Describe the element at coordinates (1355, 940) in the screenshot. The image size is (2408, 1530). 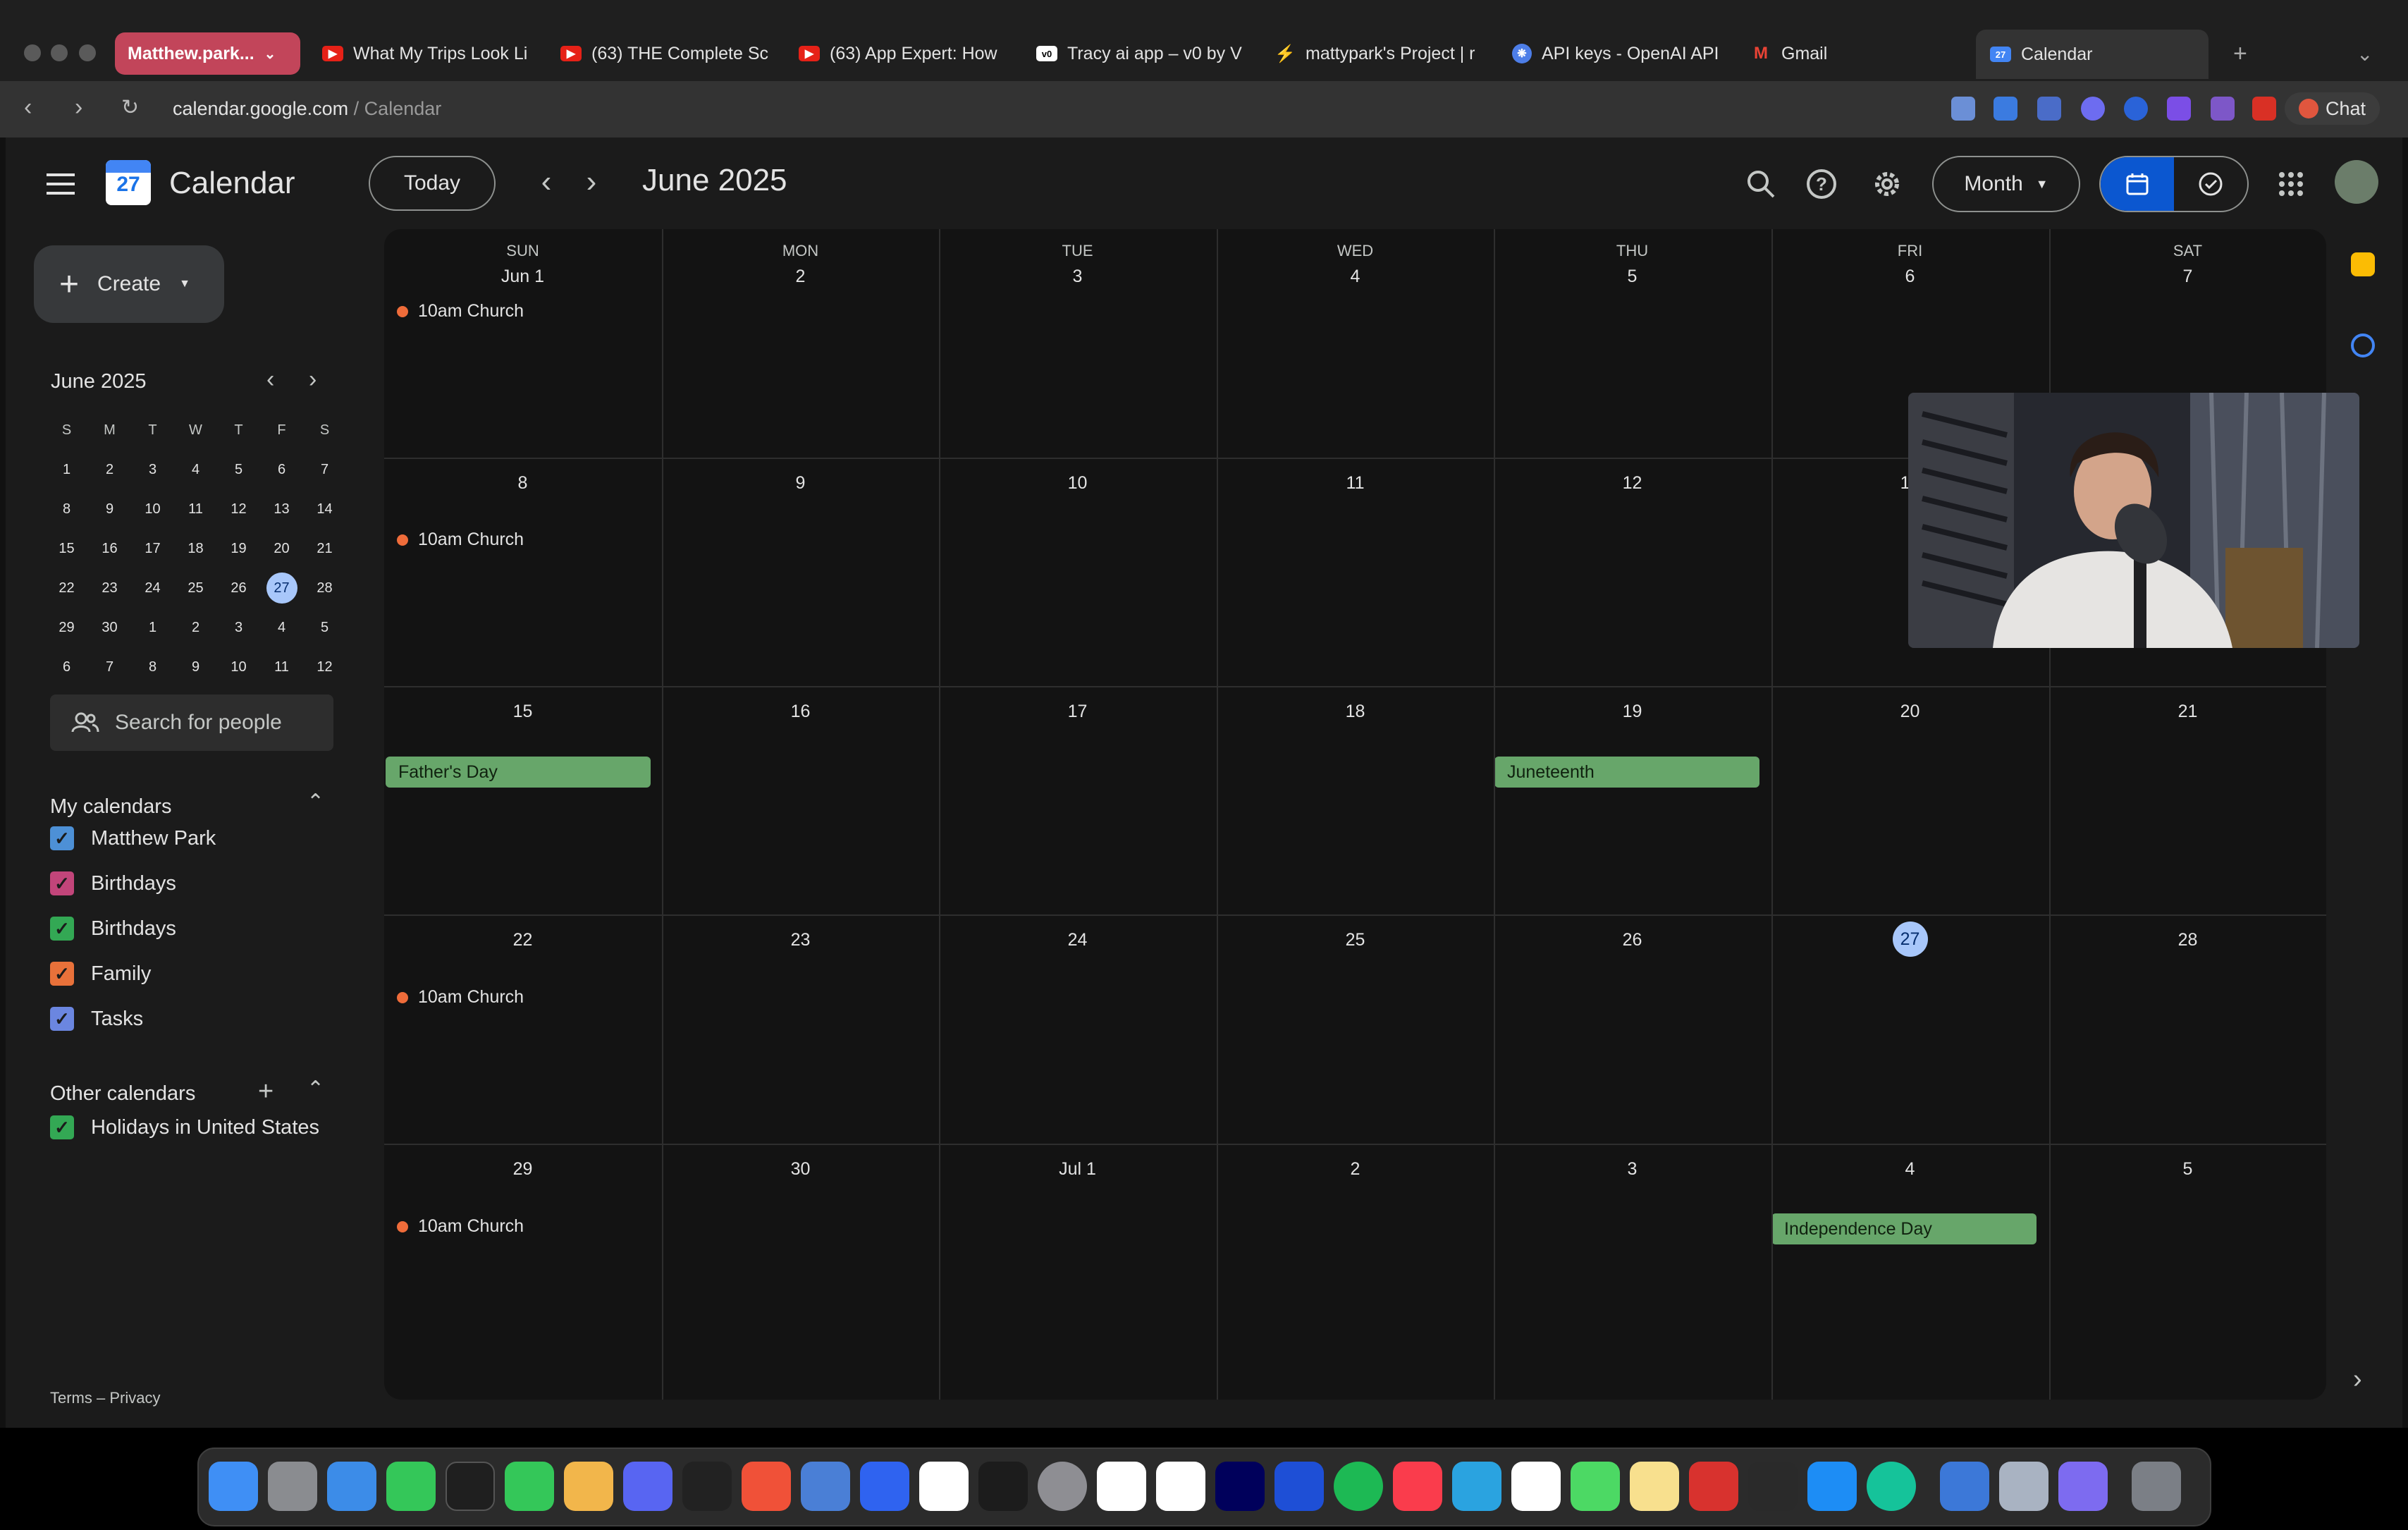
I see `day-number: 25` at that location.